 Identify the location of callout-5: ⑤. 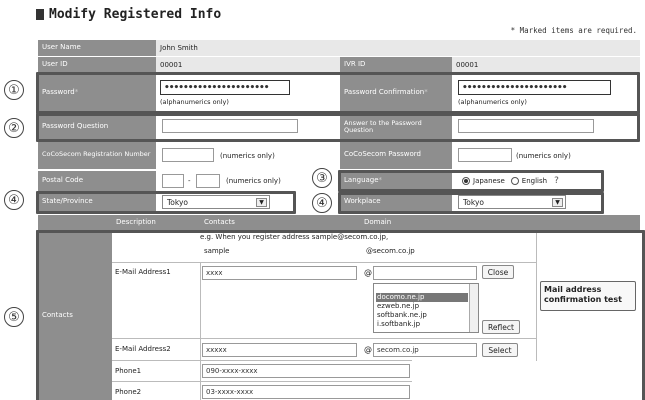
(14, 317).